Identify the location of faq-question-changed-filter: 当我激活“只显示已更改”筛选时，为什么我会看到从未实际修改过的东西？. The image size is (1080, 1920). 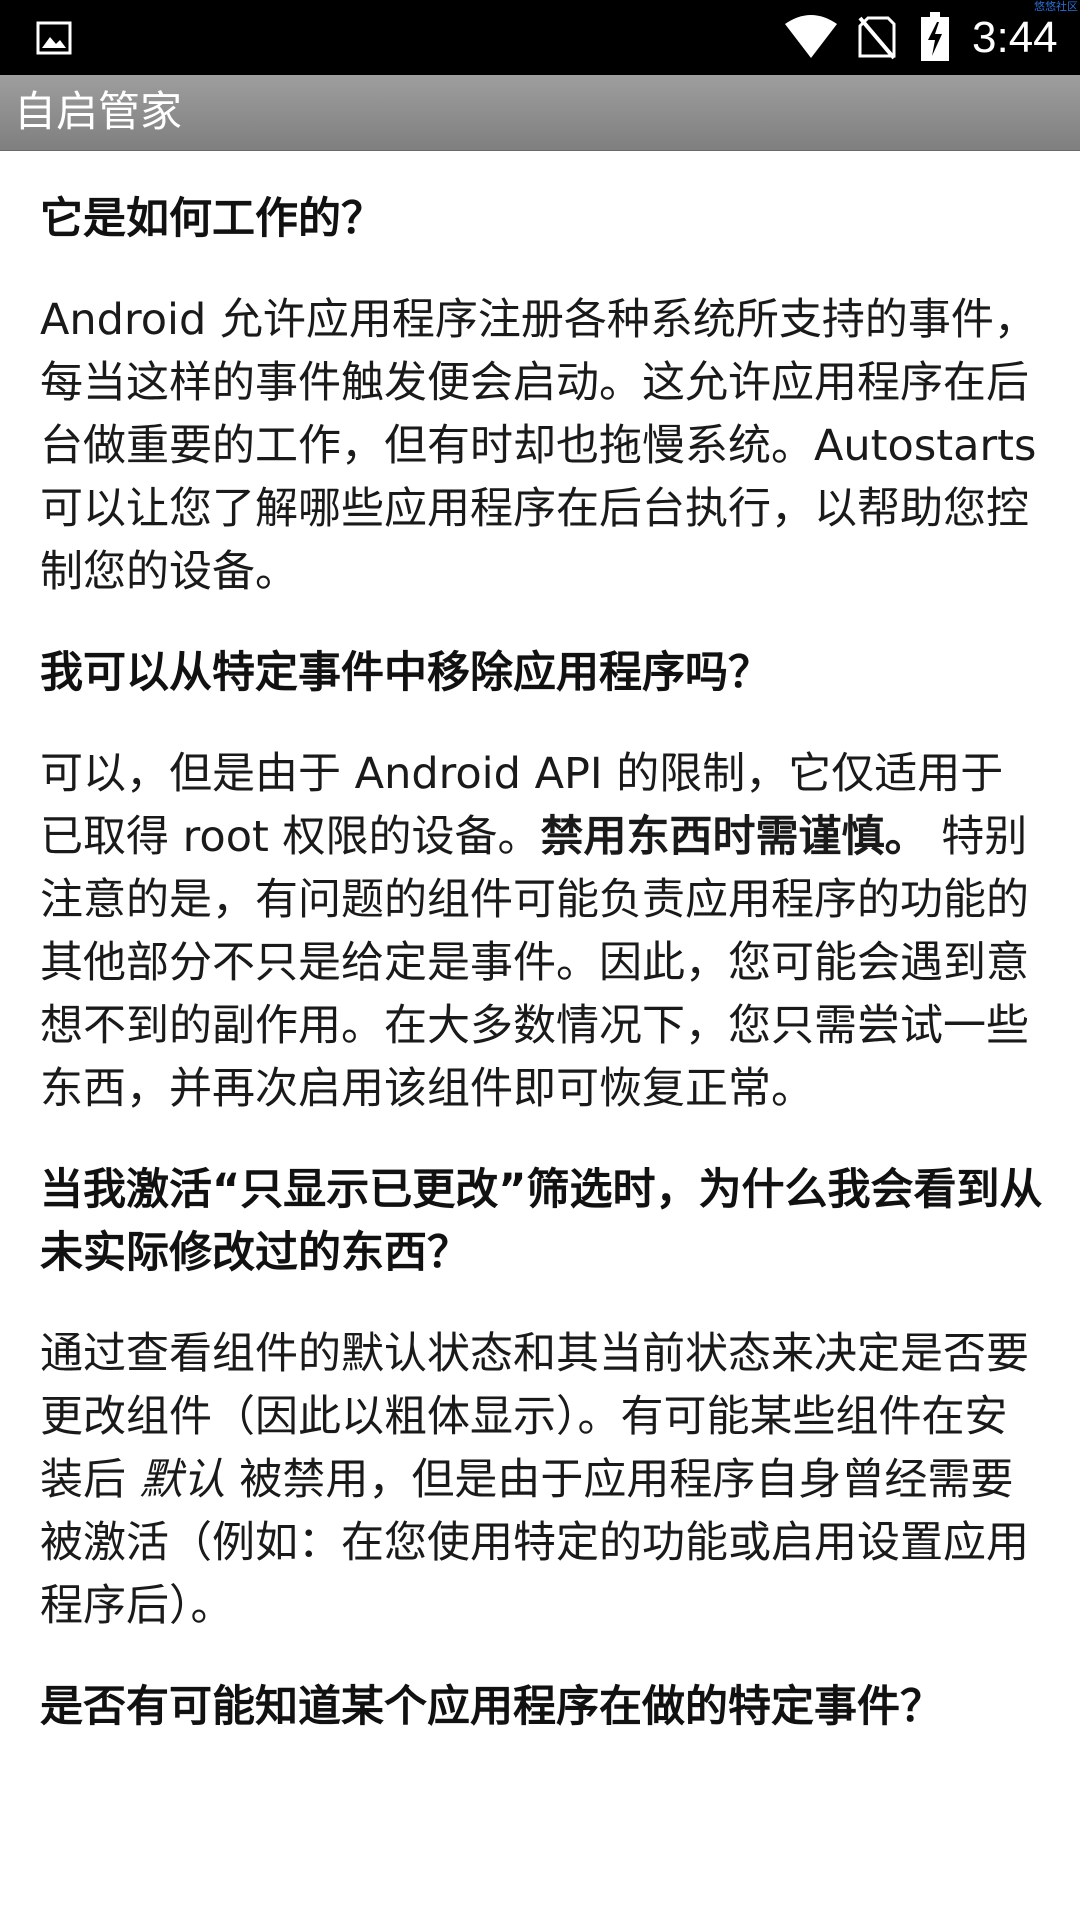
(541, 1221).